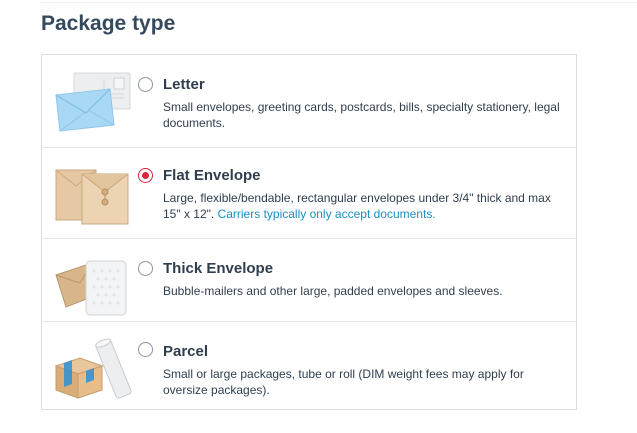 Image resolution: width=637 pixels, height=433 pixels. What do you see at coordinates (93, 368) in the screenshot?
I see `box-and-tube-illustration` at bounding box center [93, 368].